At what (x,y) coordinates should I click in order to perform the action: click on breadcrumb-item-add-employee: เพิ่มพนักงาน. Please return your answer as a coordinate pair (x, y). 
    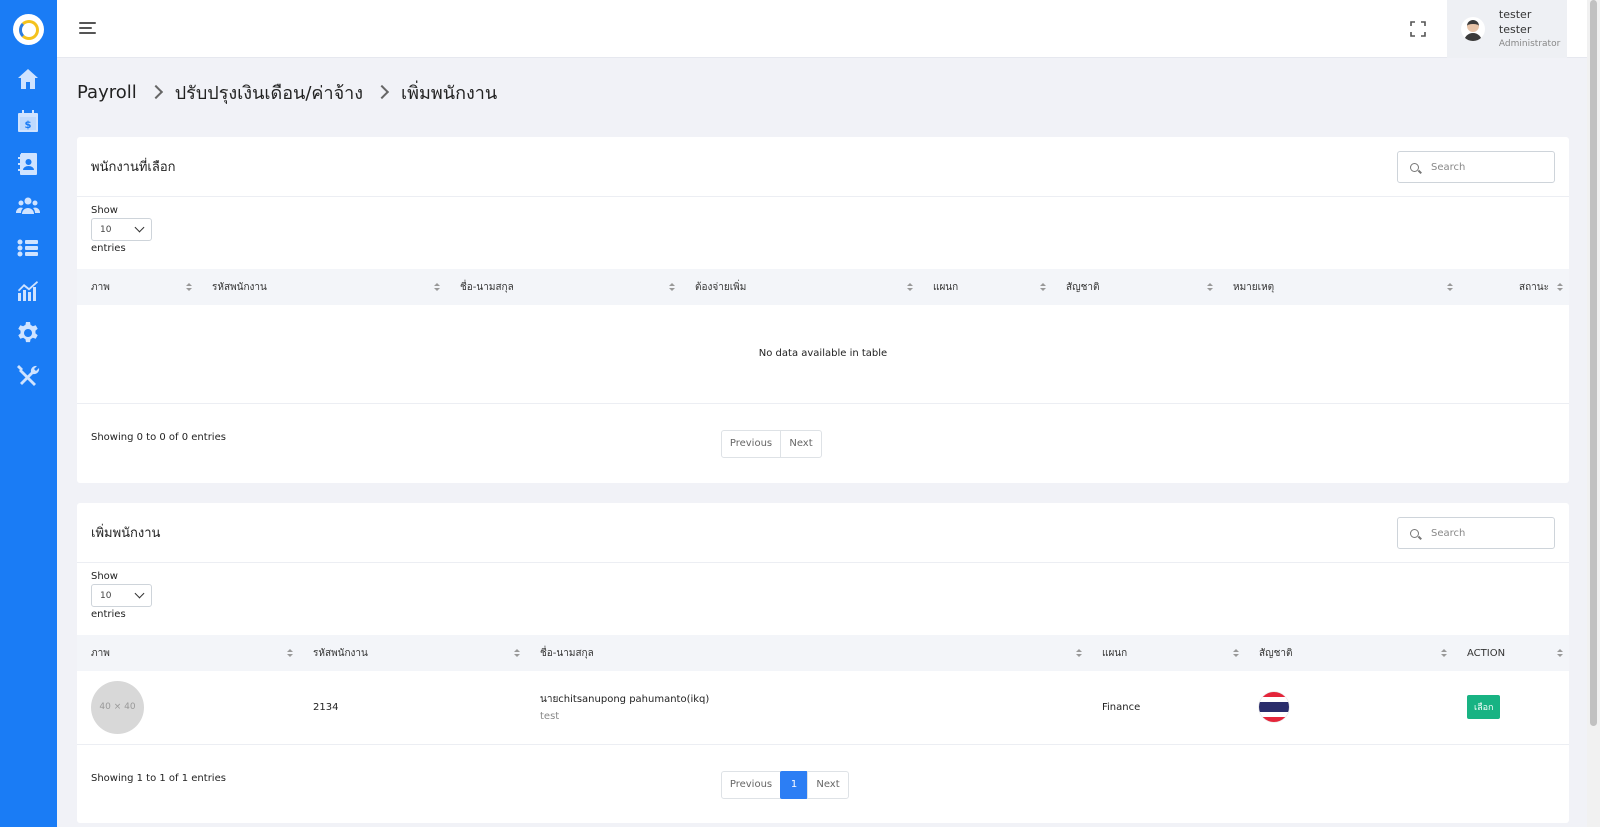
    Looking at the image, I should click on (449, 93).